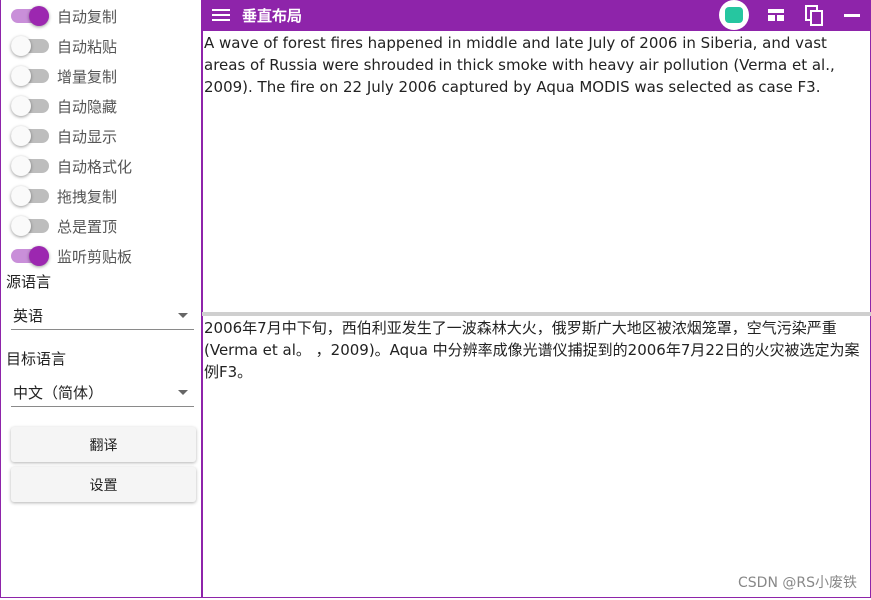 This screenshot has width=871, height=600. Describe the element at coordinates (87, 196) in the screenshot. I see `toggle-label: 拖拽复制` at that location.